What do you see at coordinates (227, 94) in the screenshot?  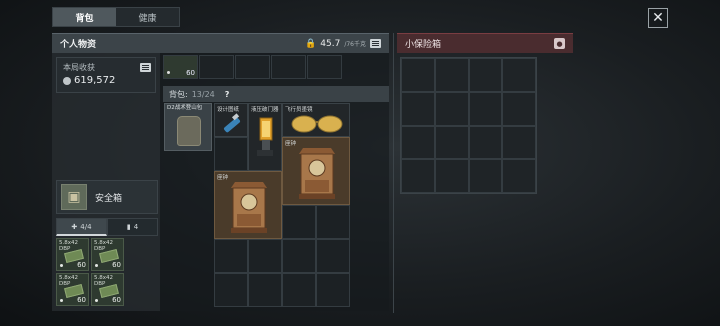 I see `help-icon: ?` at bounding box center [227, 94].